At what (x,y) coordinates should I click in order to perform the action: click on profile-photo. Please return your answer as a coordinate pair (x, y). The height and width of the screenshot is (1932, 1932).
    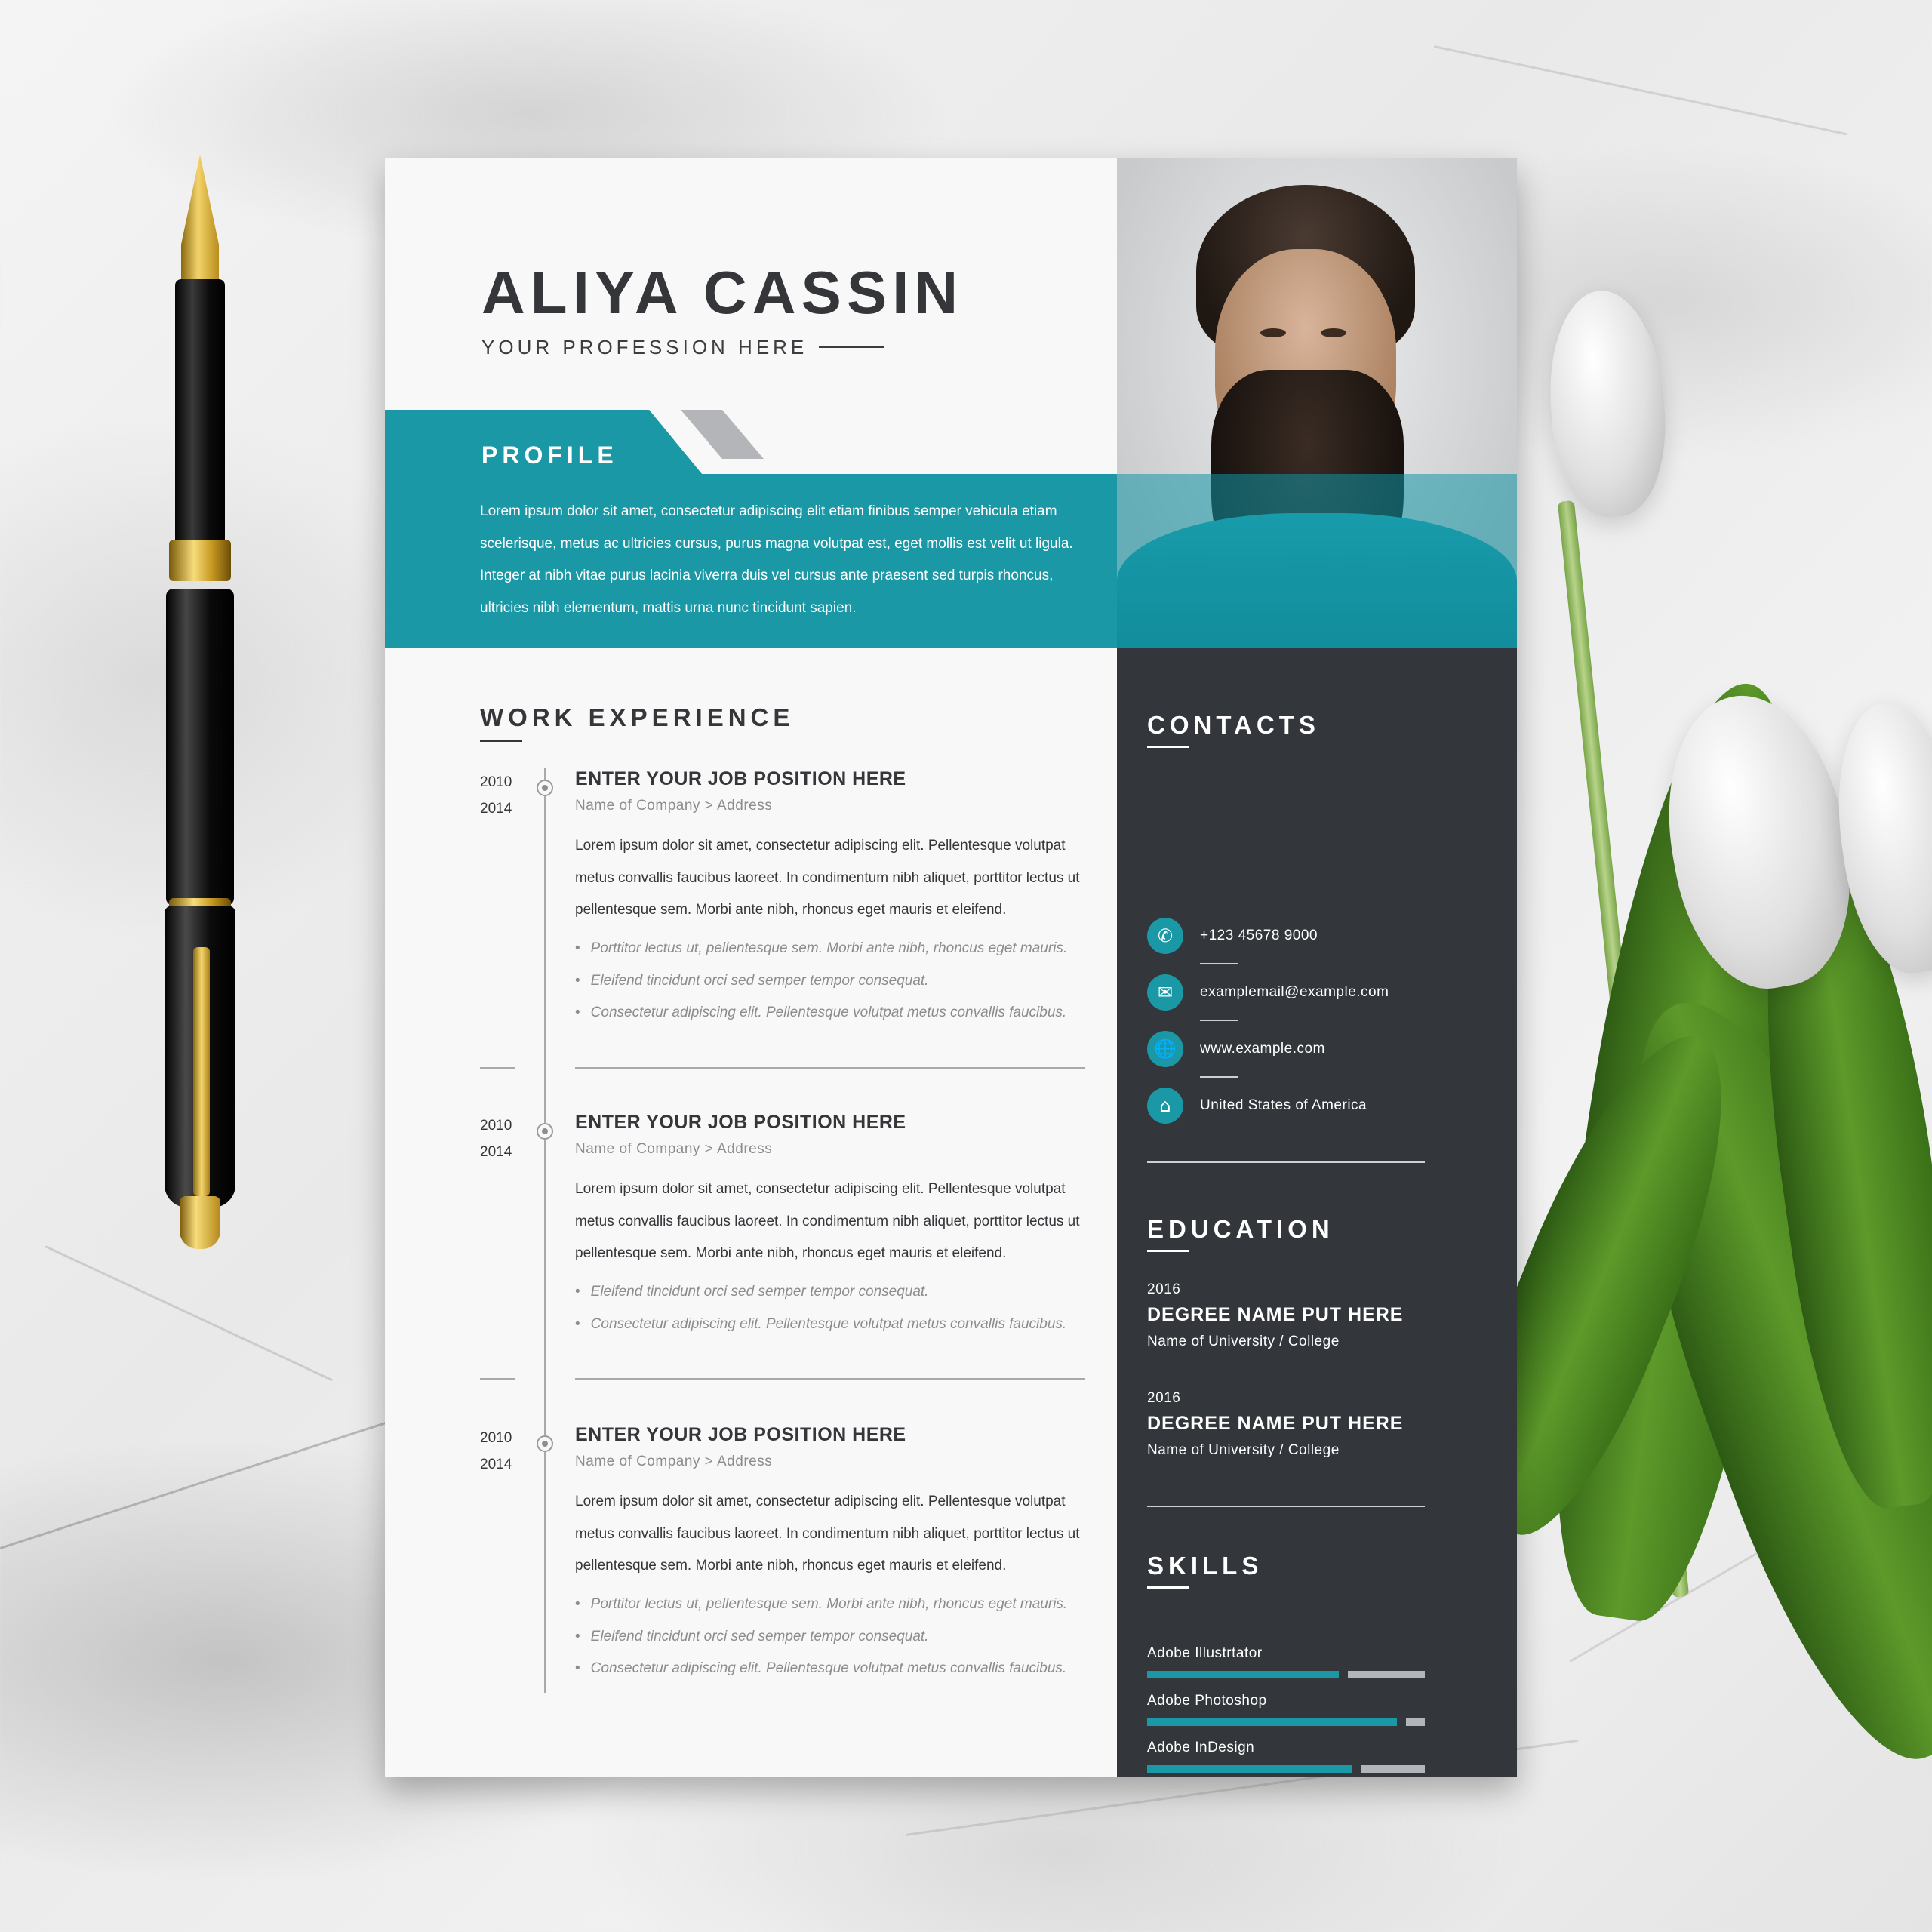
    Looking at the image, I should click on (1317, 403).